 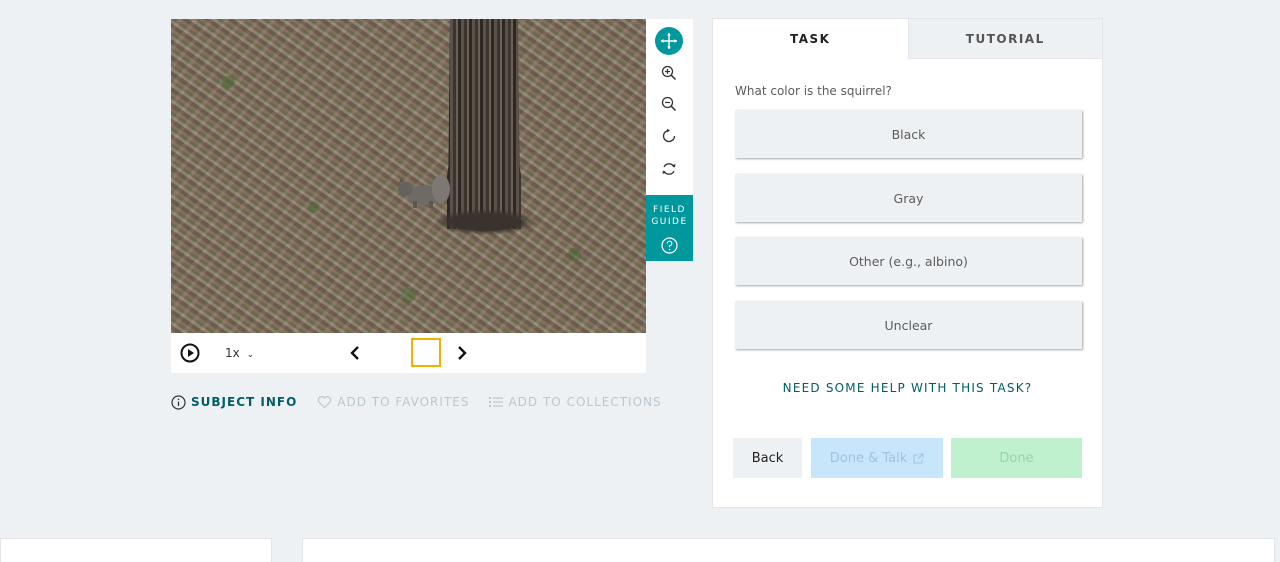 I want to click on speed-label: 1x, so click(x=232, y=353).